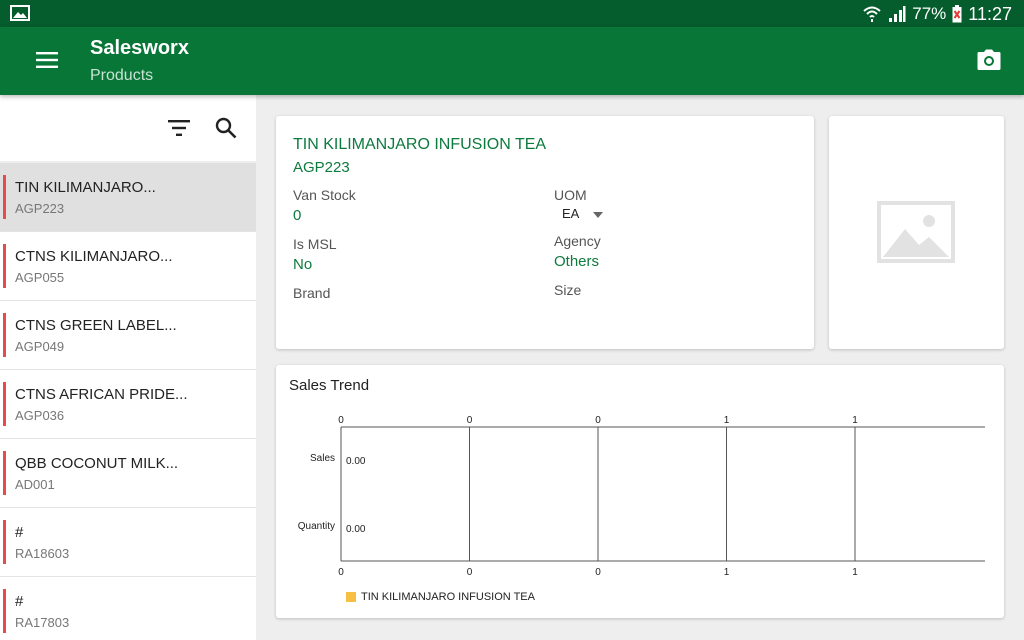 This screenshot has width=1024, height=640. Describe the element at coordinates (47, 60) in the screenshot. I see `menu-icon` at that location.